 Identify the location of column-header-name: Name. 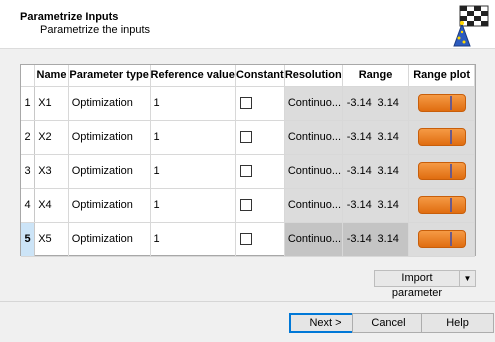
(51, 76).